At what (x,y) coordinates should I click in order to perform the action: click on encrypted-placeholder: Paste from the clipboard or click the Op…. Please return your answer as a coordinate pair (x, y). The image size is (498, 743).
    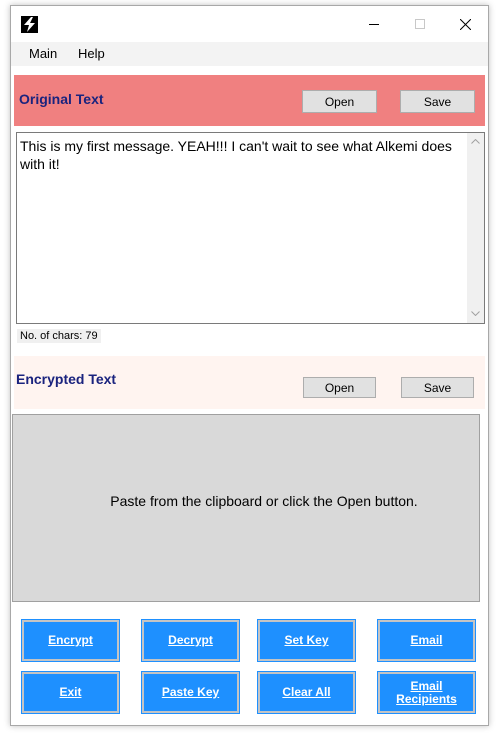
    Looking at the image, I should click on (264, 501).